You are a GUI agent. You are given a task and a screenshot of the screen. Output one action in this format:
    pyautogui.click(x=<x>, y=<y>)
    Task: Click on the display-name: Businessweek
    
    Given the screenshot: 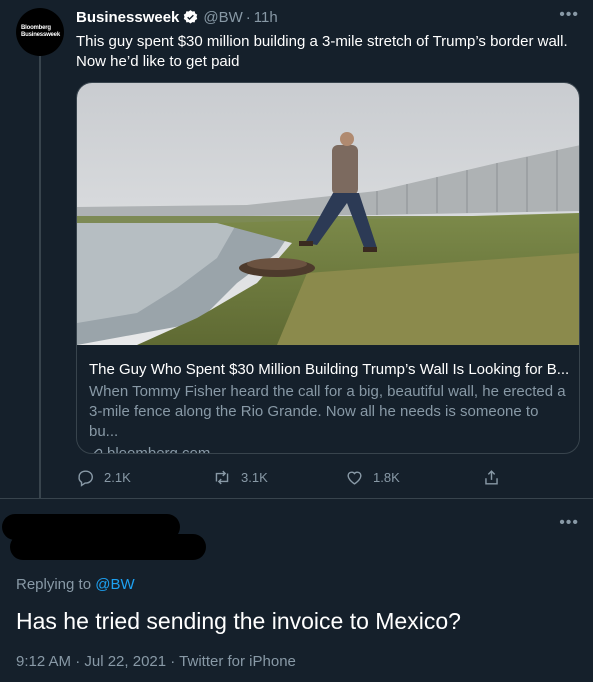 What is the action you would take?
    pyautogui.click(x=127, y=17)
    